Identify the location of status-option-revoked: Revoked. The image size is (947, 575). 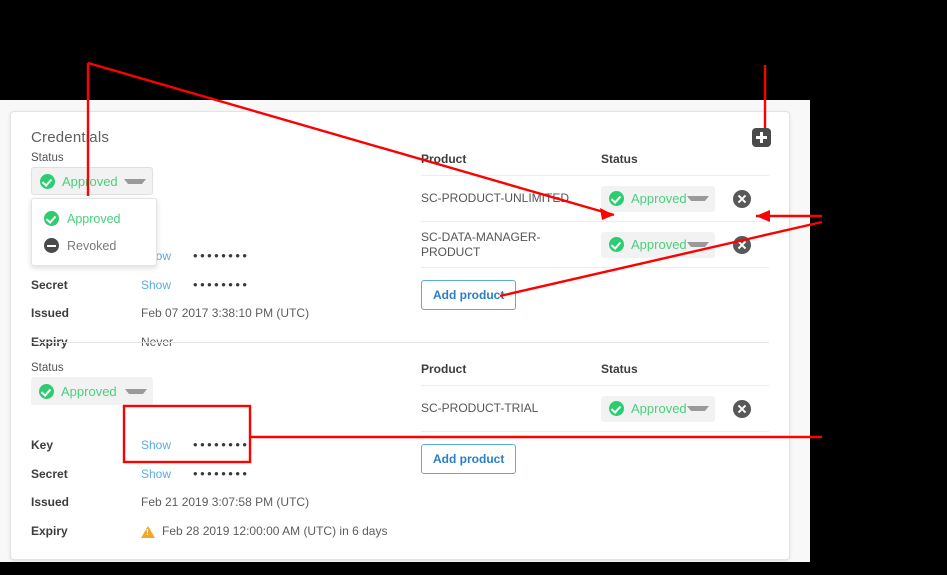
(94, 245).